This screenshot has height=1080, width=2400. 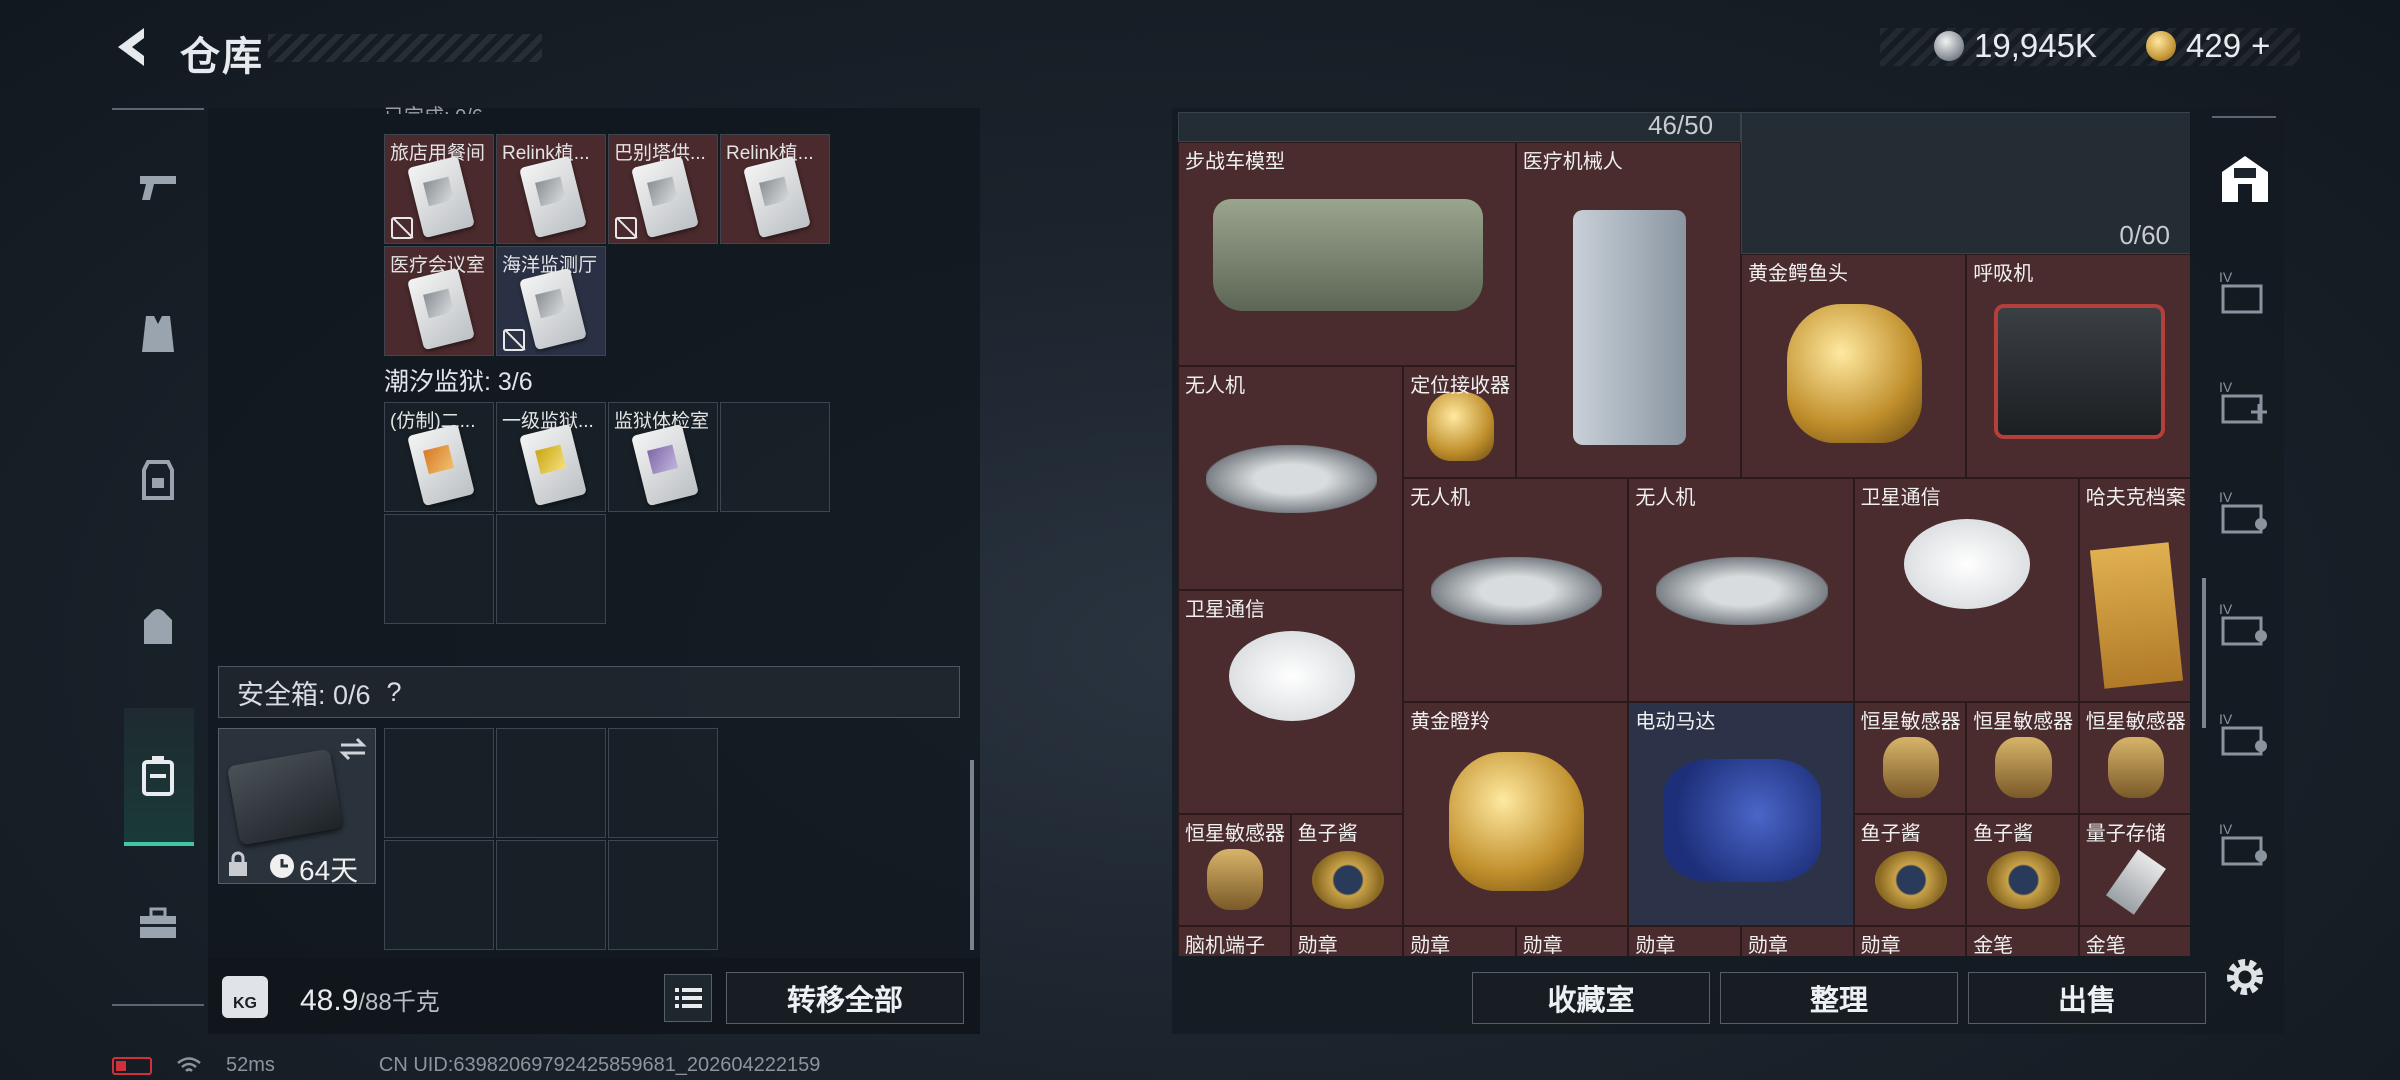 I want to click on gear-icon, so click(x=2245, y=977).